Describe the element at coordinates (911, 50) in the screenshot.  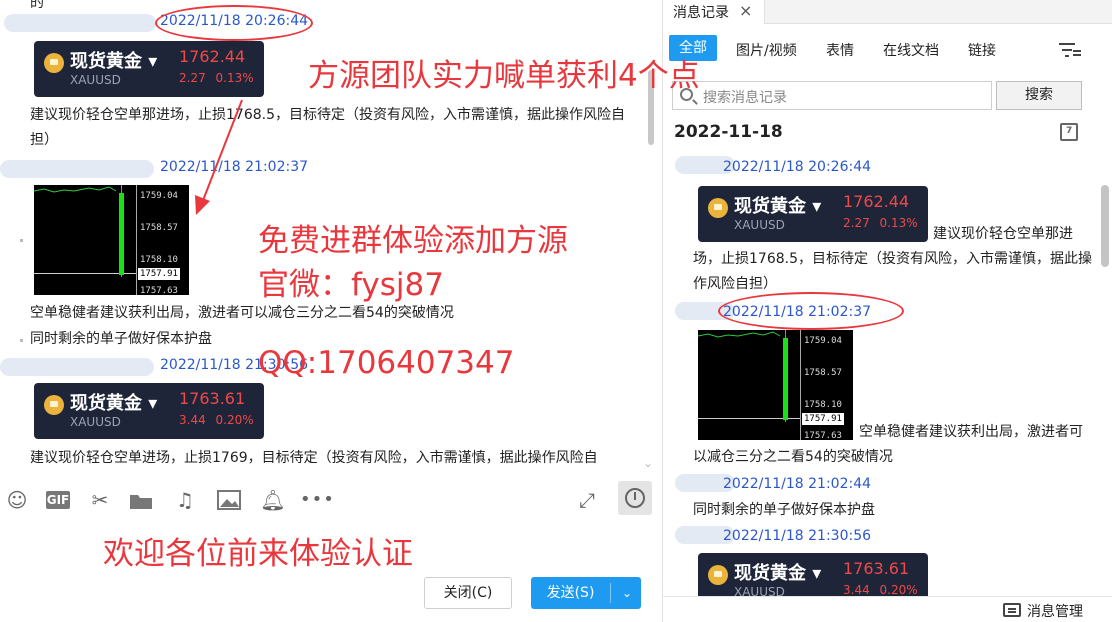
I see `filter-docs: 在线文档` at that location.